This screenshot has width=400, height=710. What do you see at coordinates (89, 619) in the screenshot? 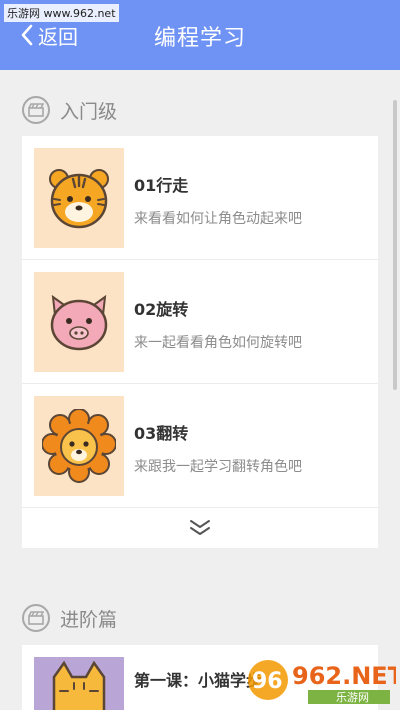
I see `section-title-advanced: 进阶篇` at bounding box center [89, 619].